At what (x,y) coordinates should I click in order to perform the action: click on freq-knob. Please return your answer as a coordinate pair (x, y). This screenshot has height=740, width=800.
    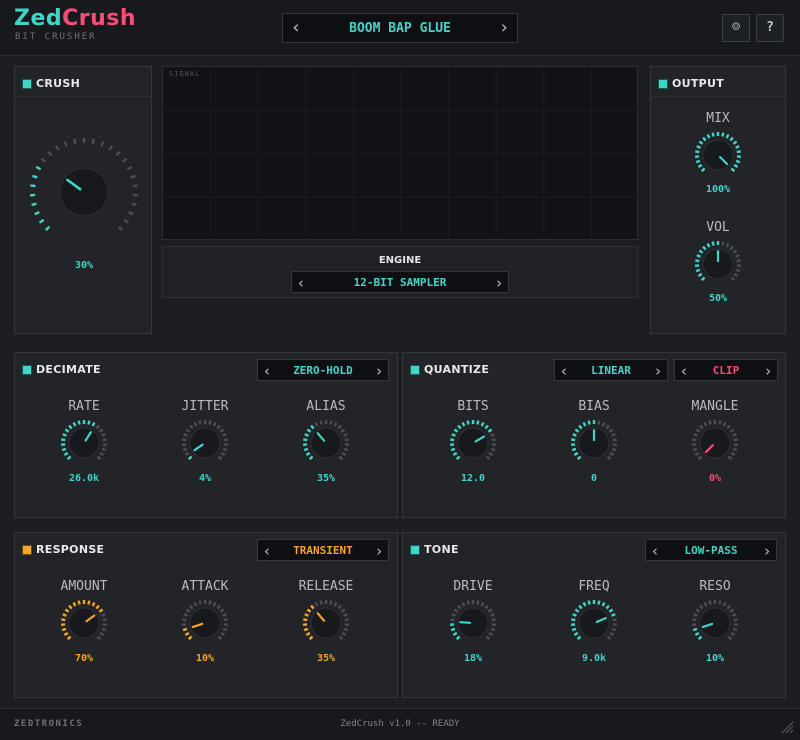
    Looking at the image, I should click on (594, 623).